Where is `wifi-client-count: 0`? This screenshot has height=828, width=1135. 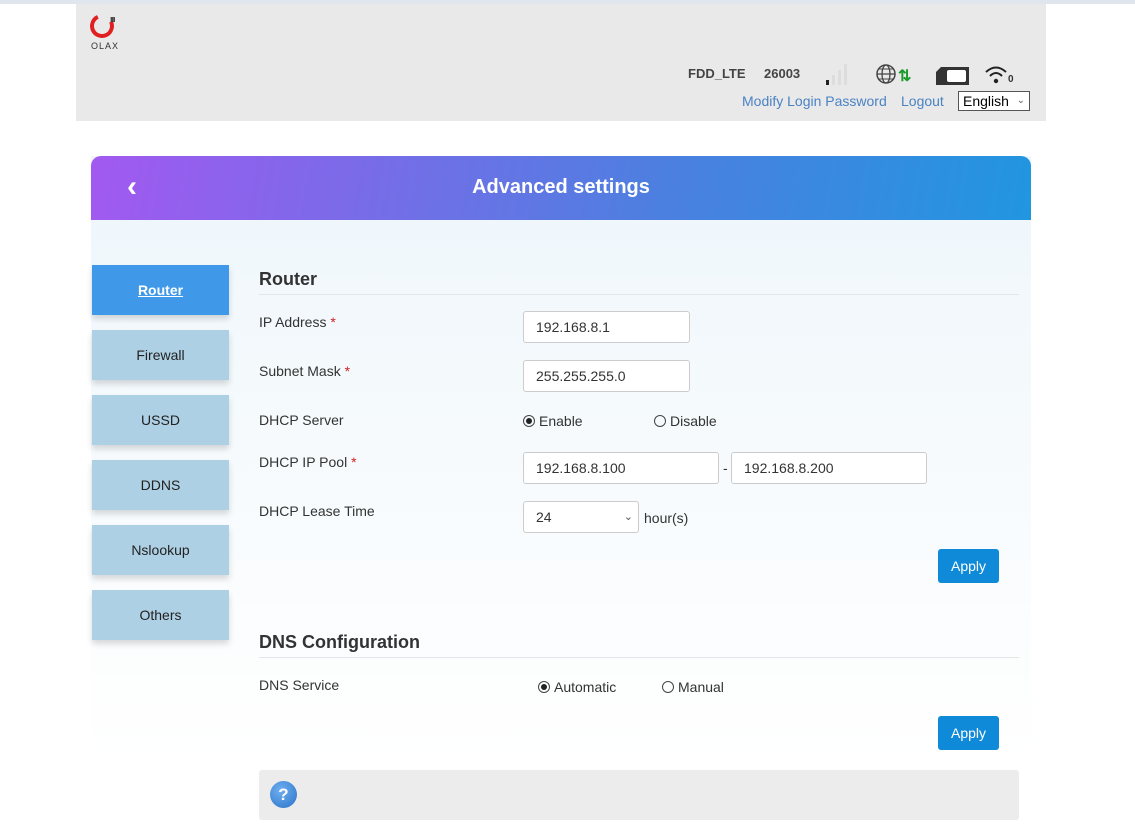
wifi-client-count: 0 is located at coordinates (1011, 79).